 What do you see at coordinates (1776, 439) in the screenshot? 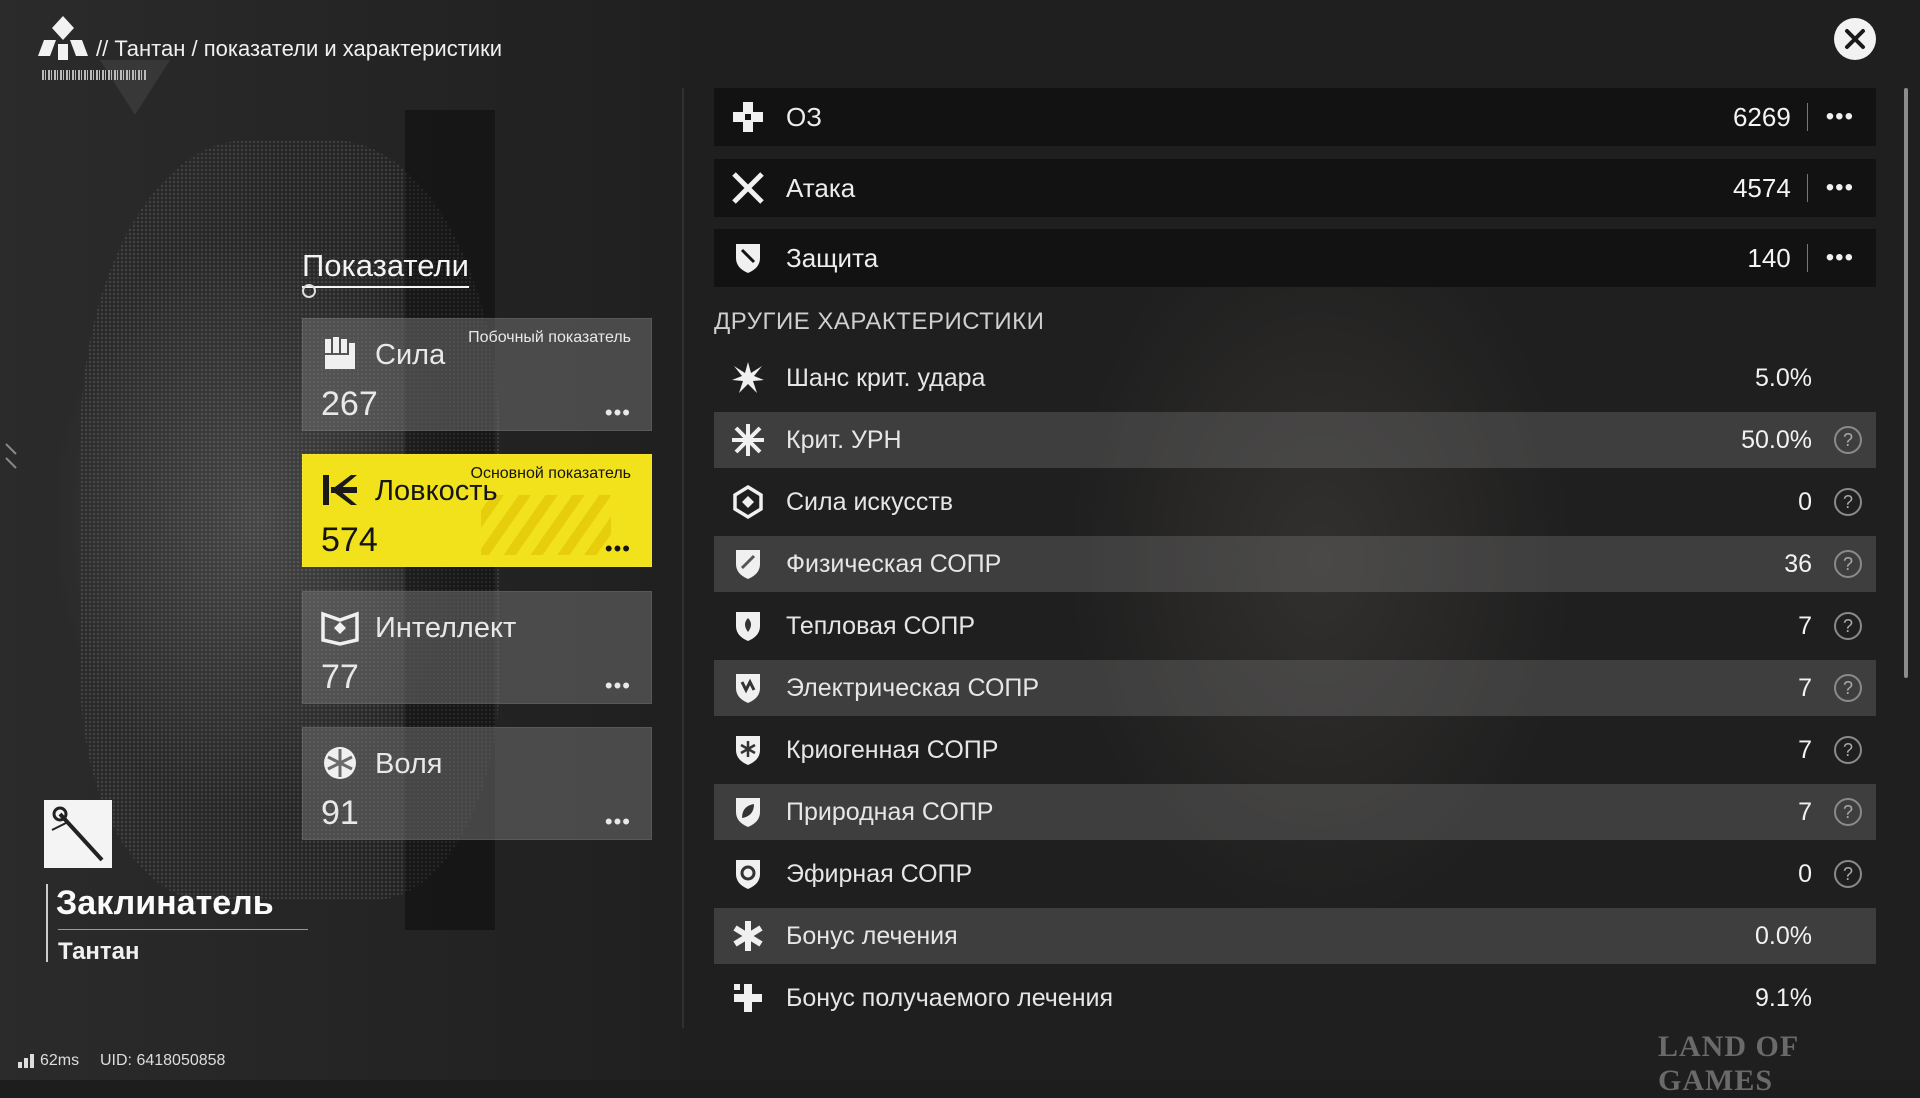
I see `stat-value: 50.0%` at bounding box center [1776, 439].